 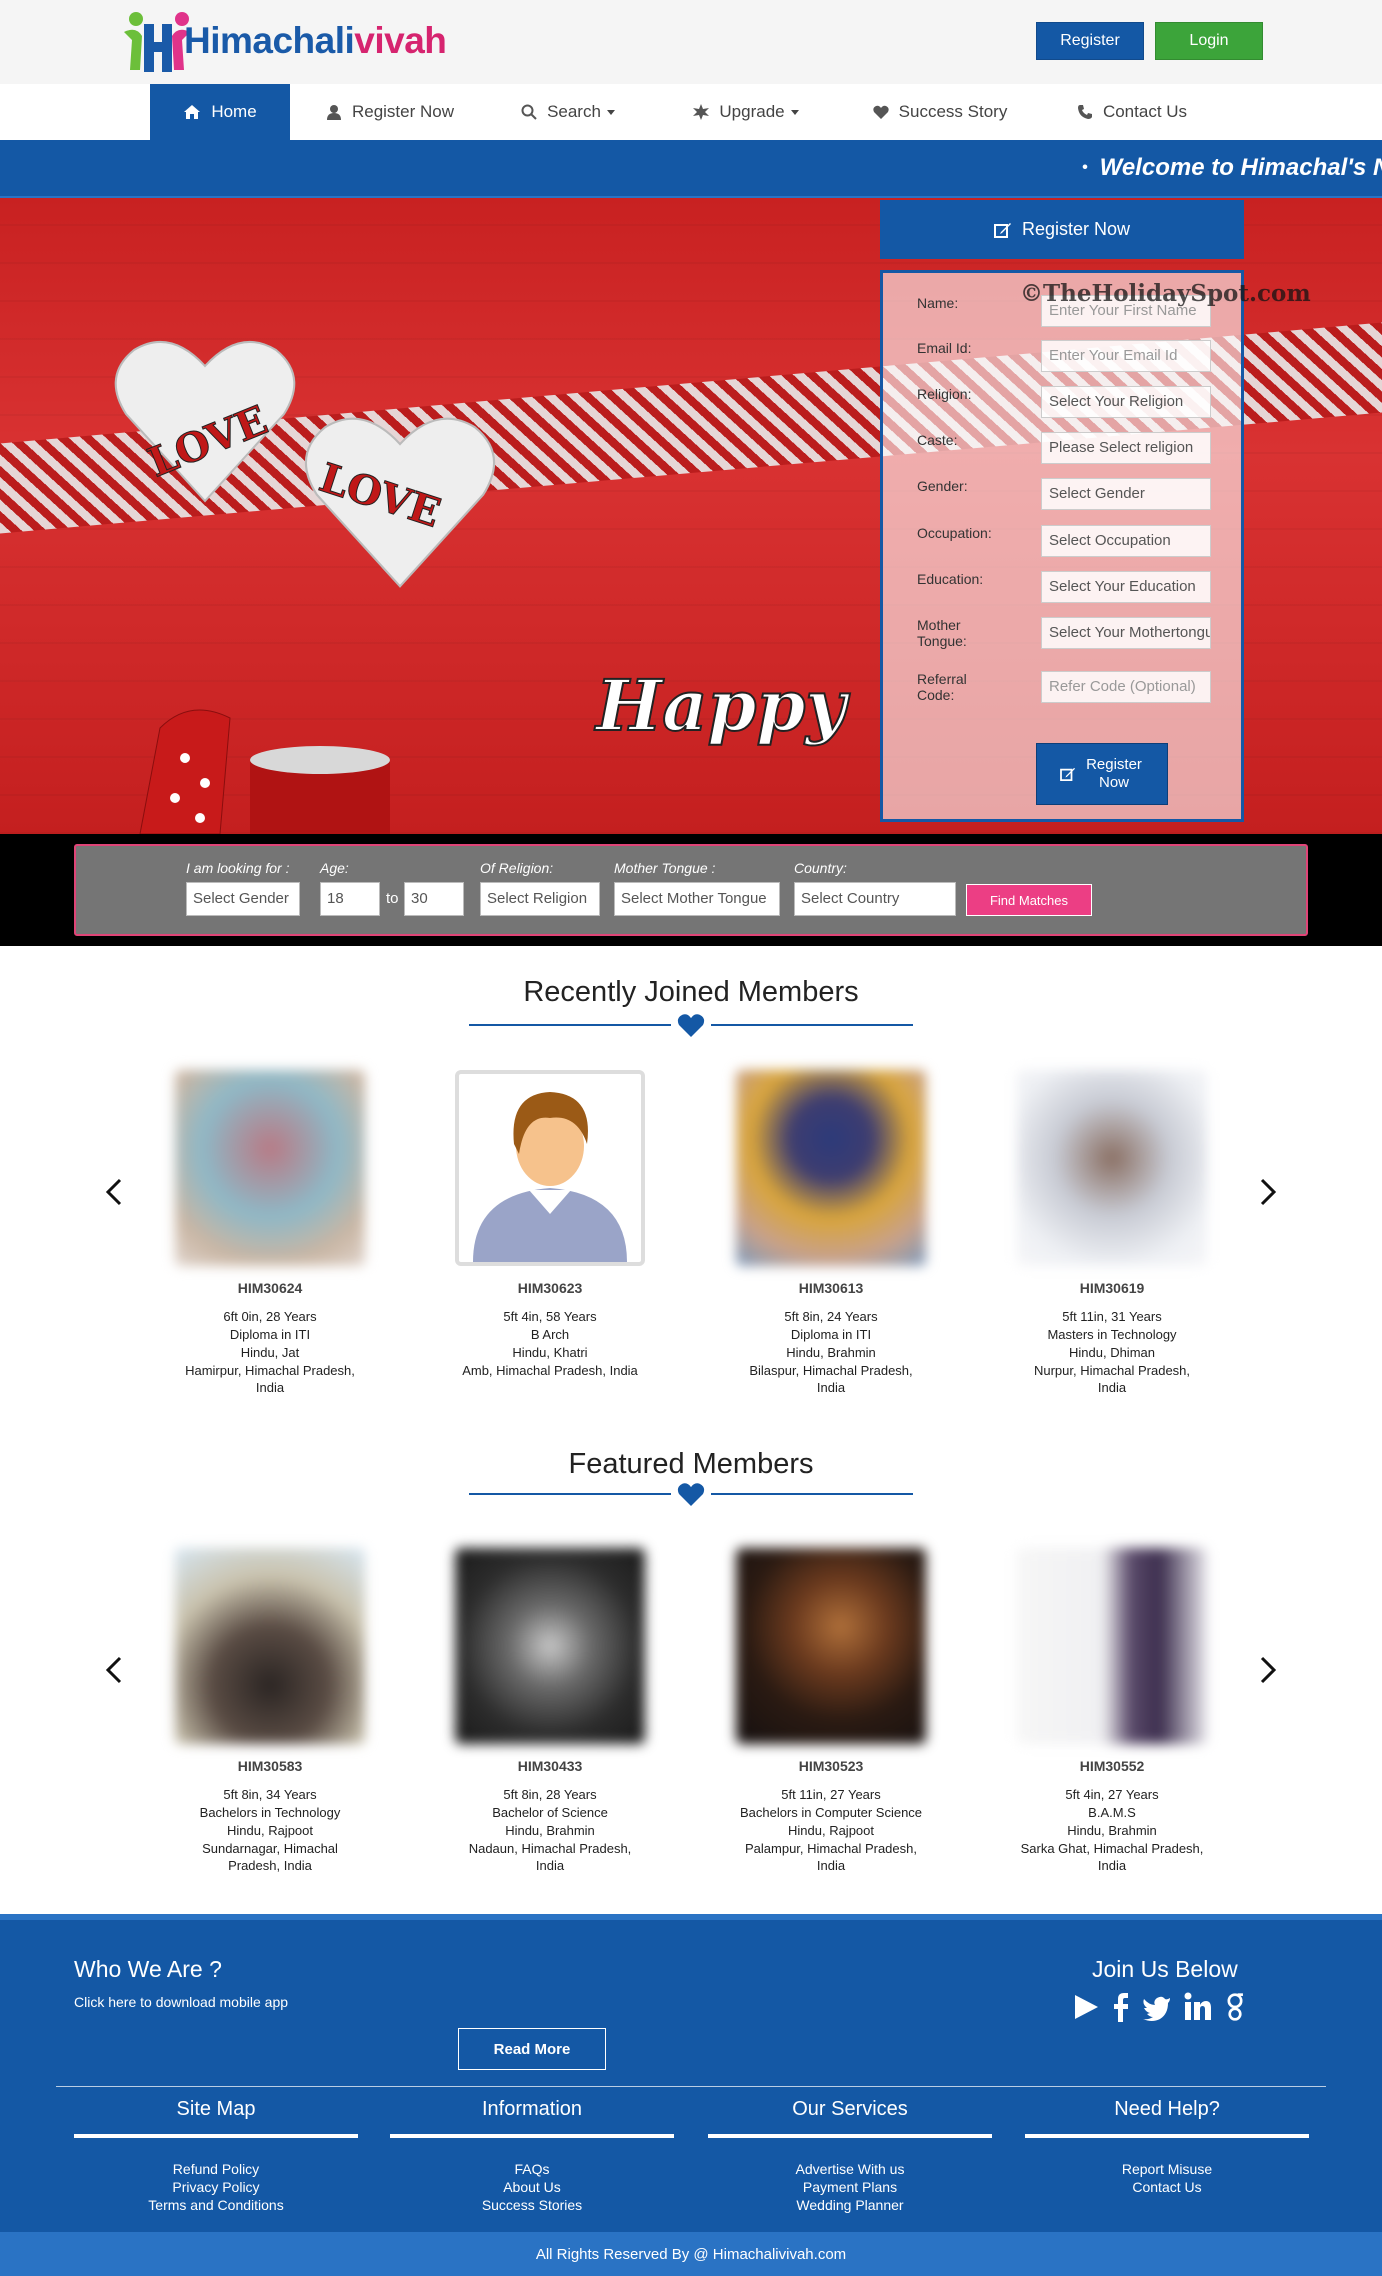 What do you see at coordinates (390, 112) in the screenshot?
I see `nav-register-now: Register Now` at bounding box center [390, 112].